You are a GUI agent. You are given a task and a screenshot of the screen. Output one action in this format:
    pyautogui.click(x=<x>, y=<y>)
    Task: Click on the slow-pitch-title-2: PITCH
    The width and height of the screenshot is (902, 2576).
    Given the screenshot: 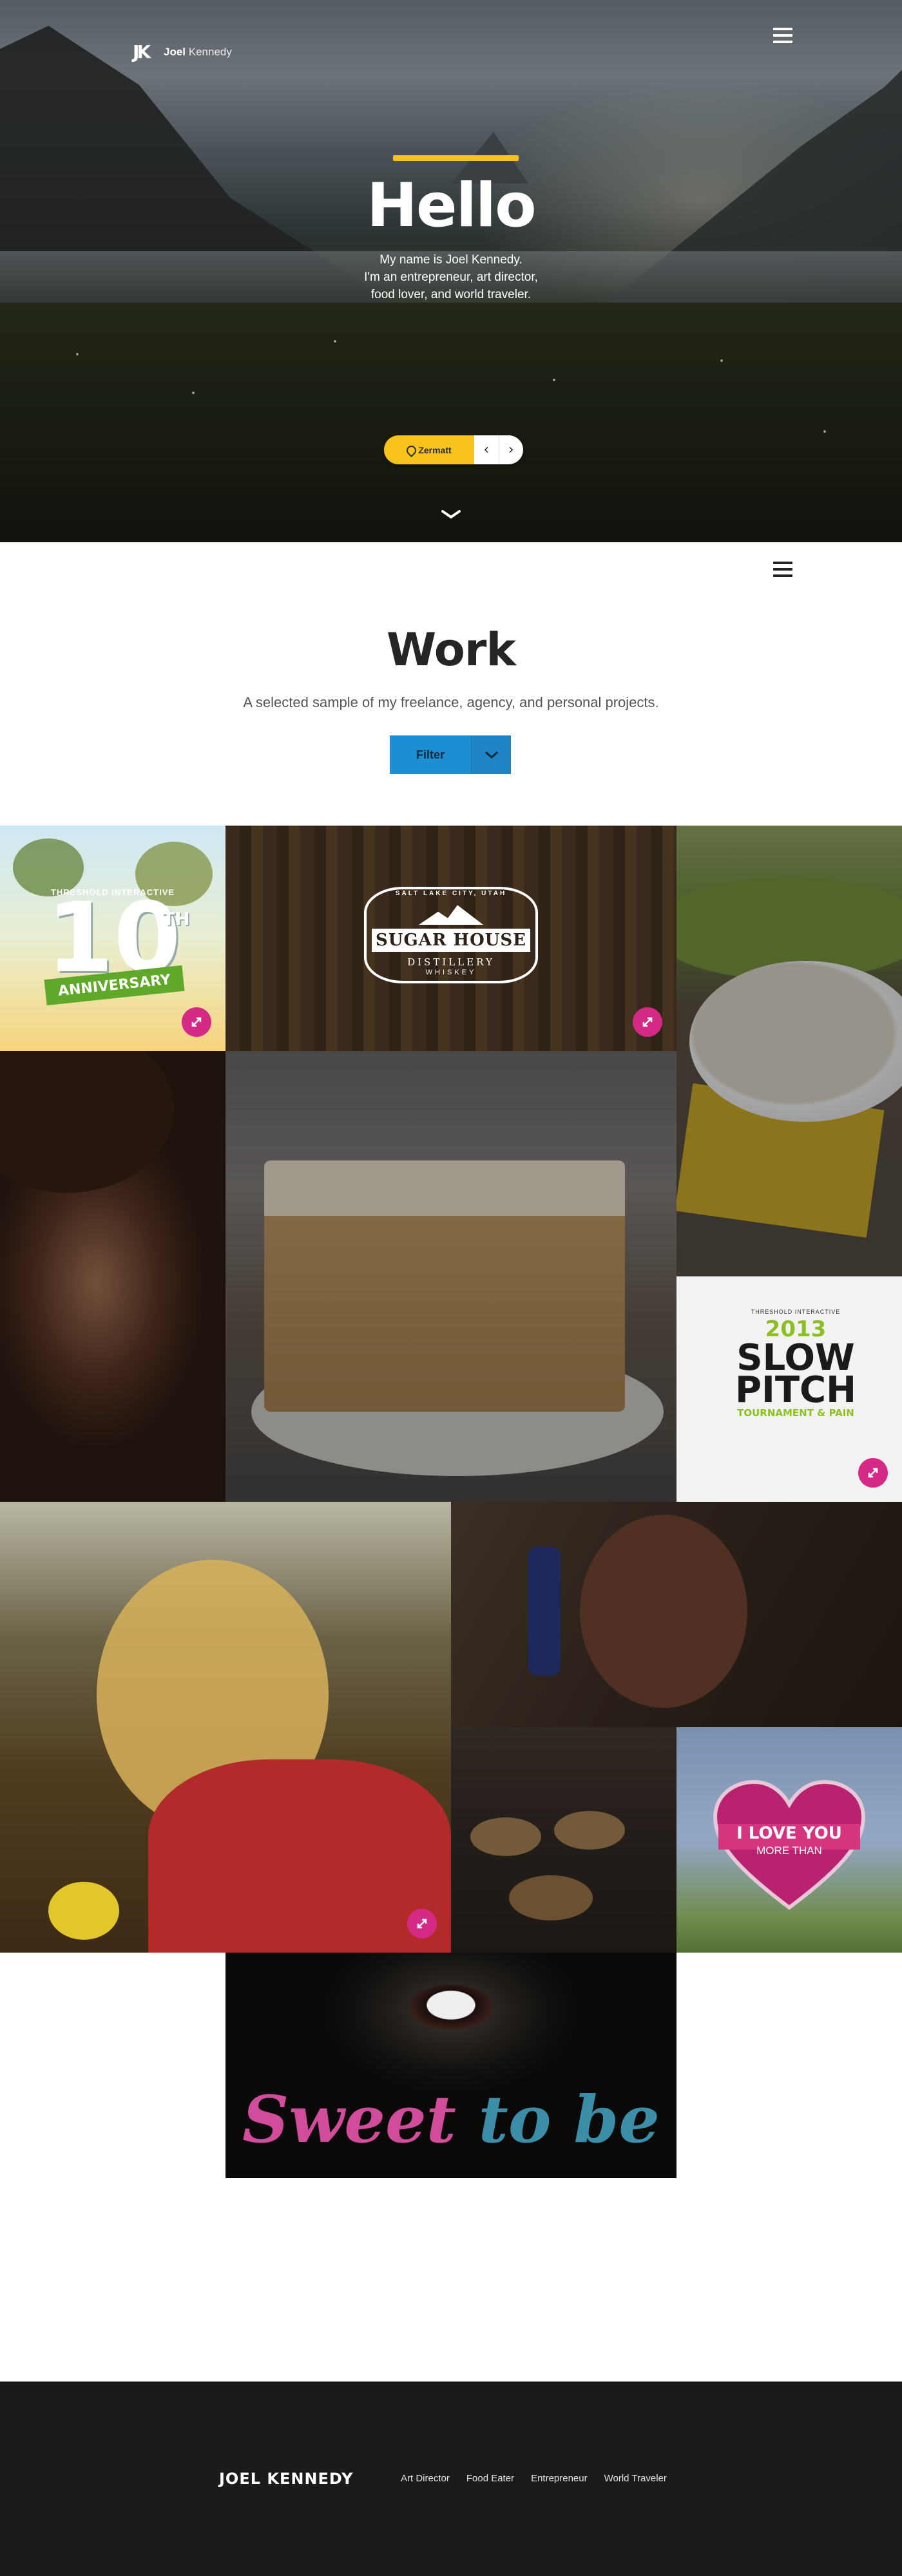 What is the action you would take?
    pyautogui.click(x=795, y=1390)
    